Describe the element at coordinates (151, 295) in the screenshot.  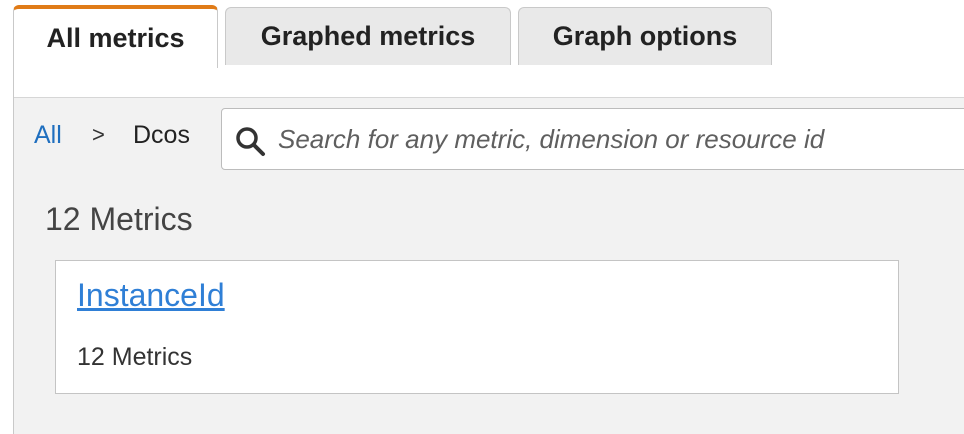
I see `dimension-link-instanceid: InstanceId` at that location.